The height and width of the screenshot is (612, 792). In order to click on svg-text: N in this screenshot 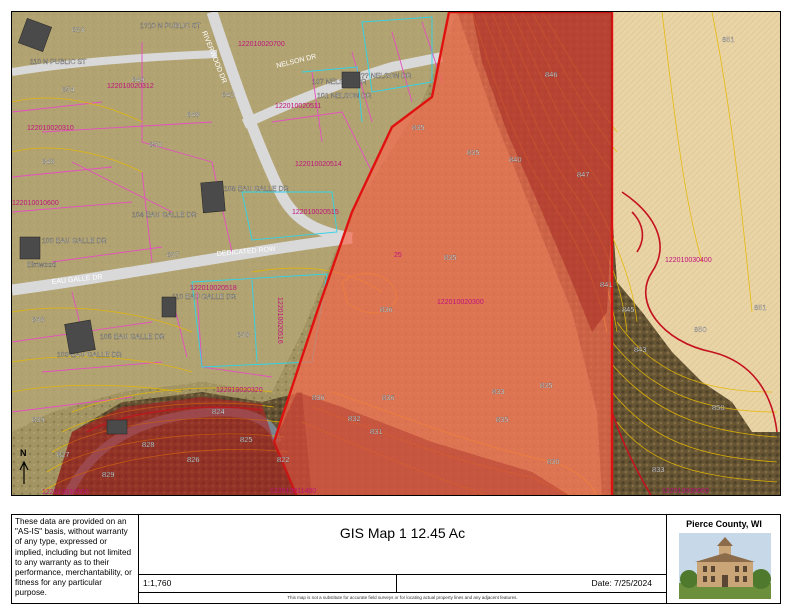, I will do `click(23, 453)`.